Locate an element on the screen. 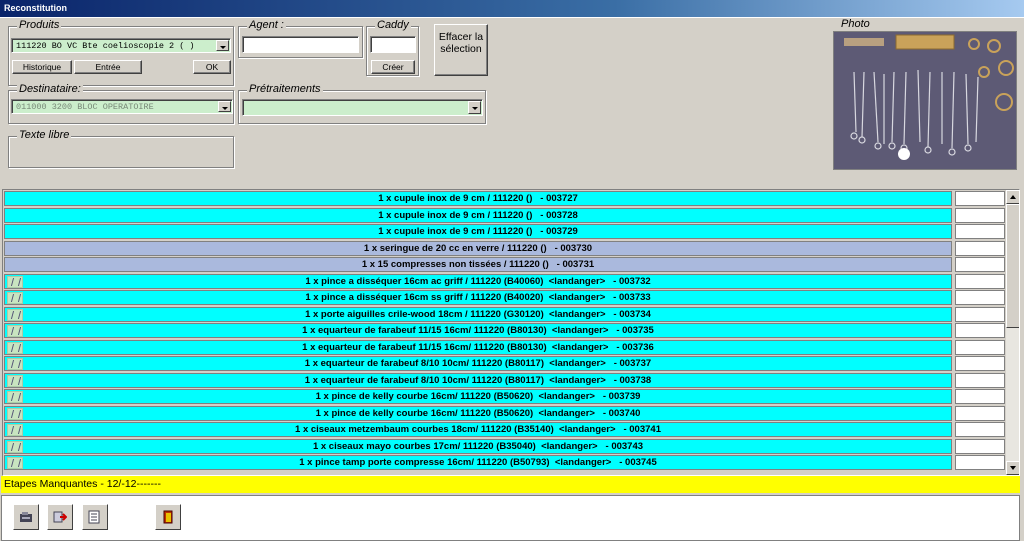  effacer-selection-button: Effacer la sélection is located at coordinates (461, 50).